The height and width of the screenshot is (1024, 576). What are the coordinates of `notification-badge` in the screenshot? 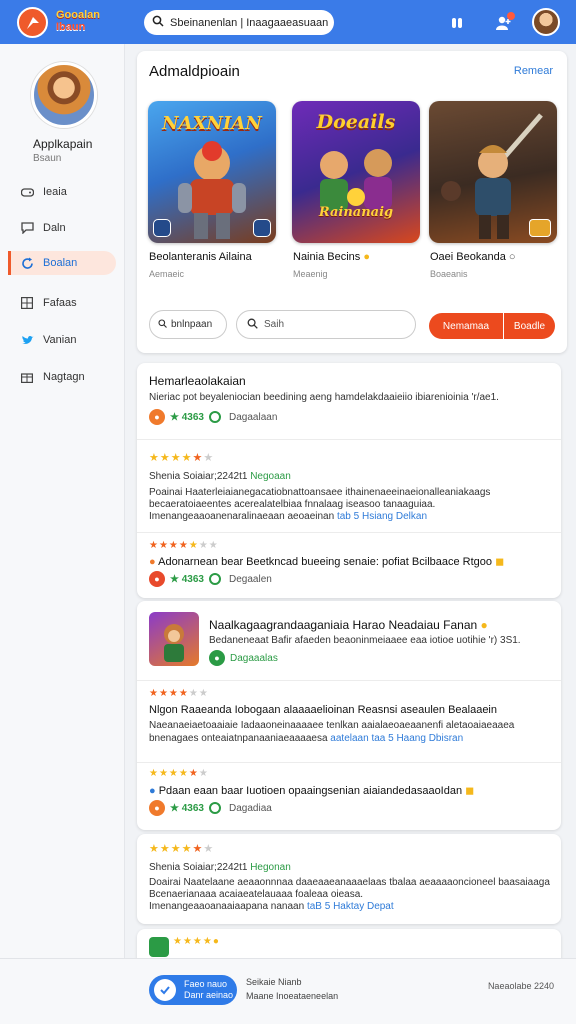 It's located at (511, 16).